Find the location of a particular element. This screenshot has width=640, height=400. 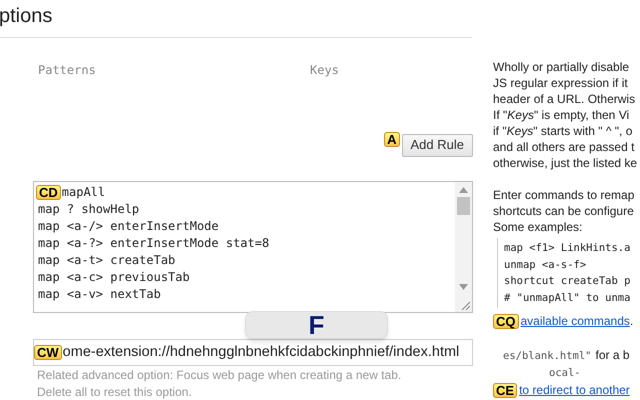

help-text: Delete all to reset this option. is located at coordinates (115, 392).